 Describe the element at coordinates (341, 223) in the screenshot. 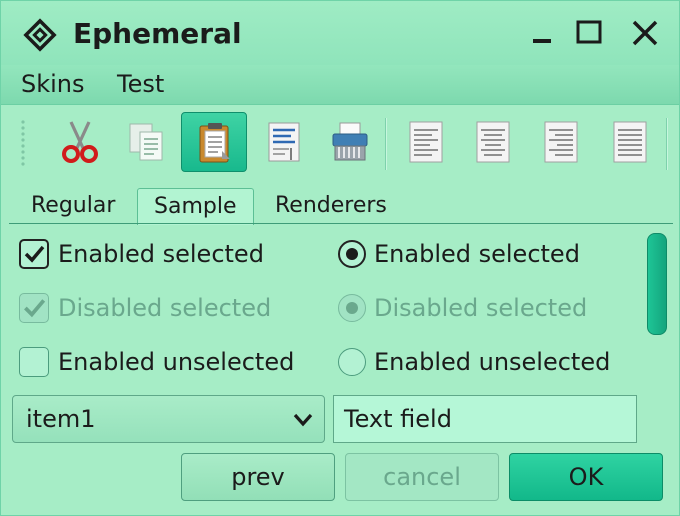

I see `tab-divider` at that location.